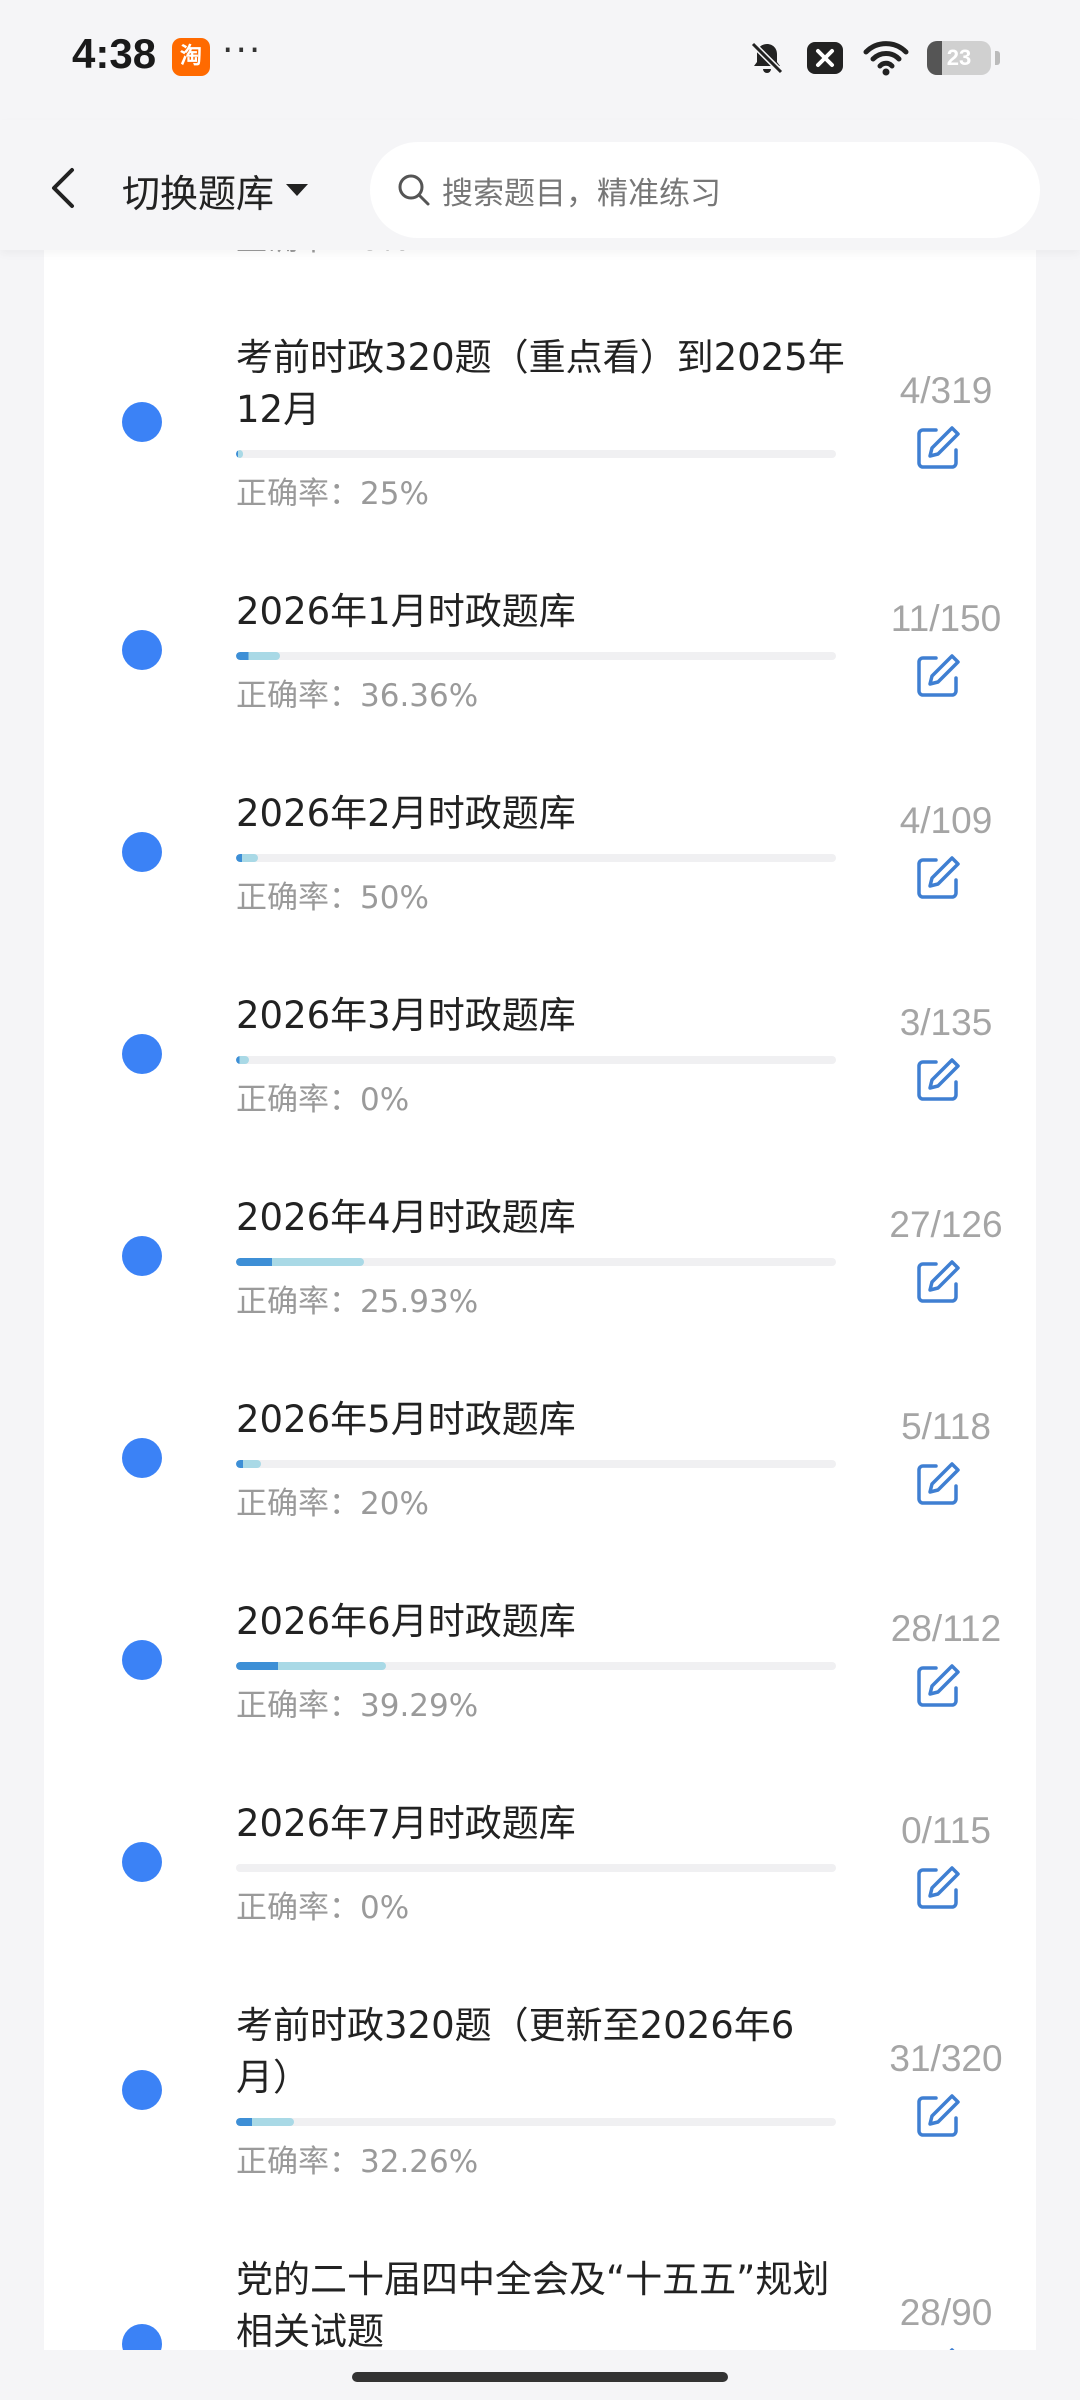  What do you see at coordinates (297, 190) in the screenshot?
I see `caret-down-icon` at bounding box center [297, 190].